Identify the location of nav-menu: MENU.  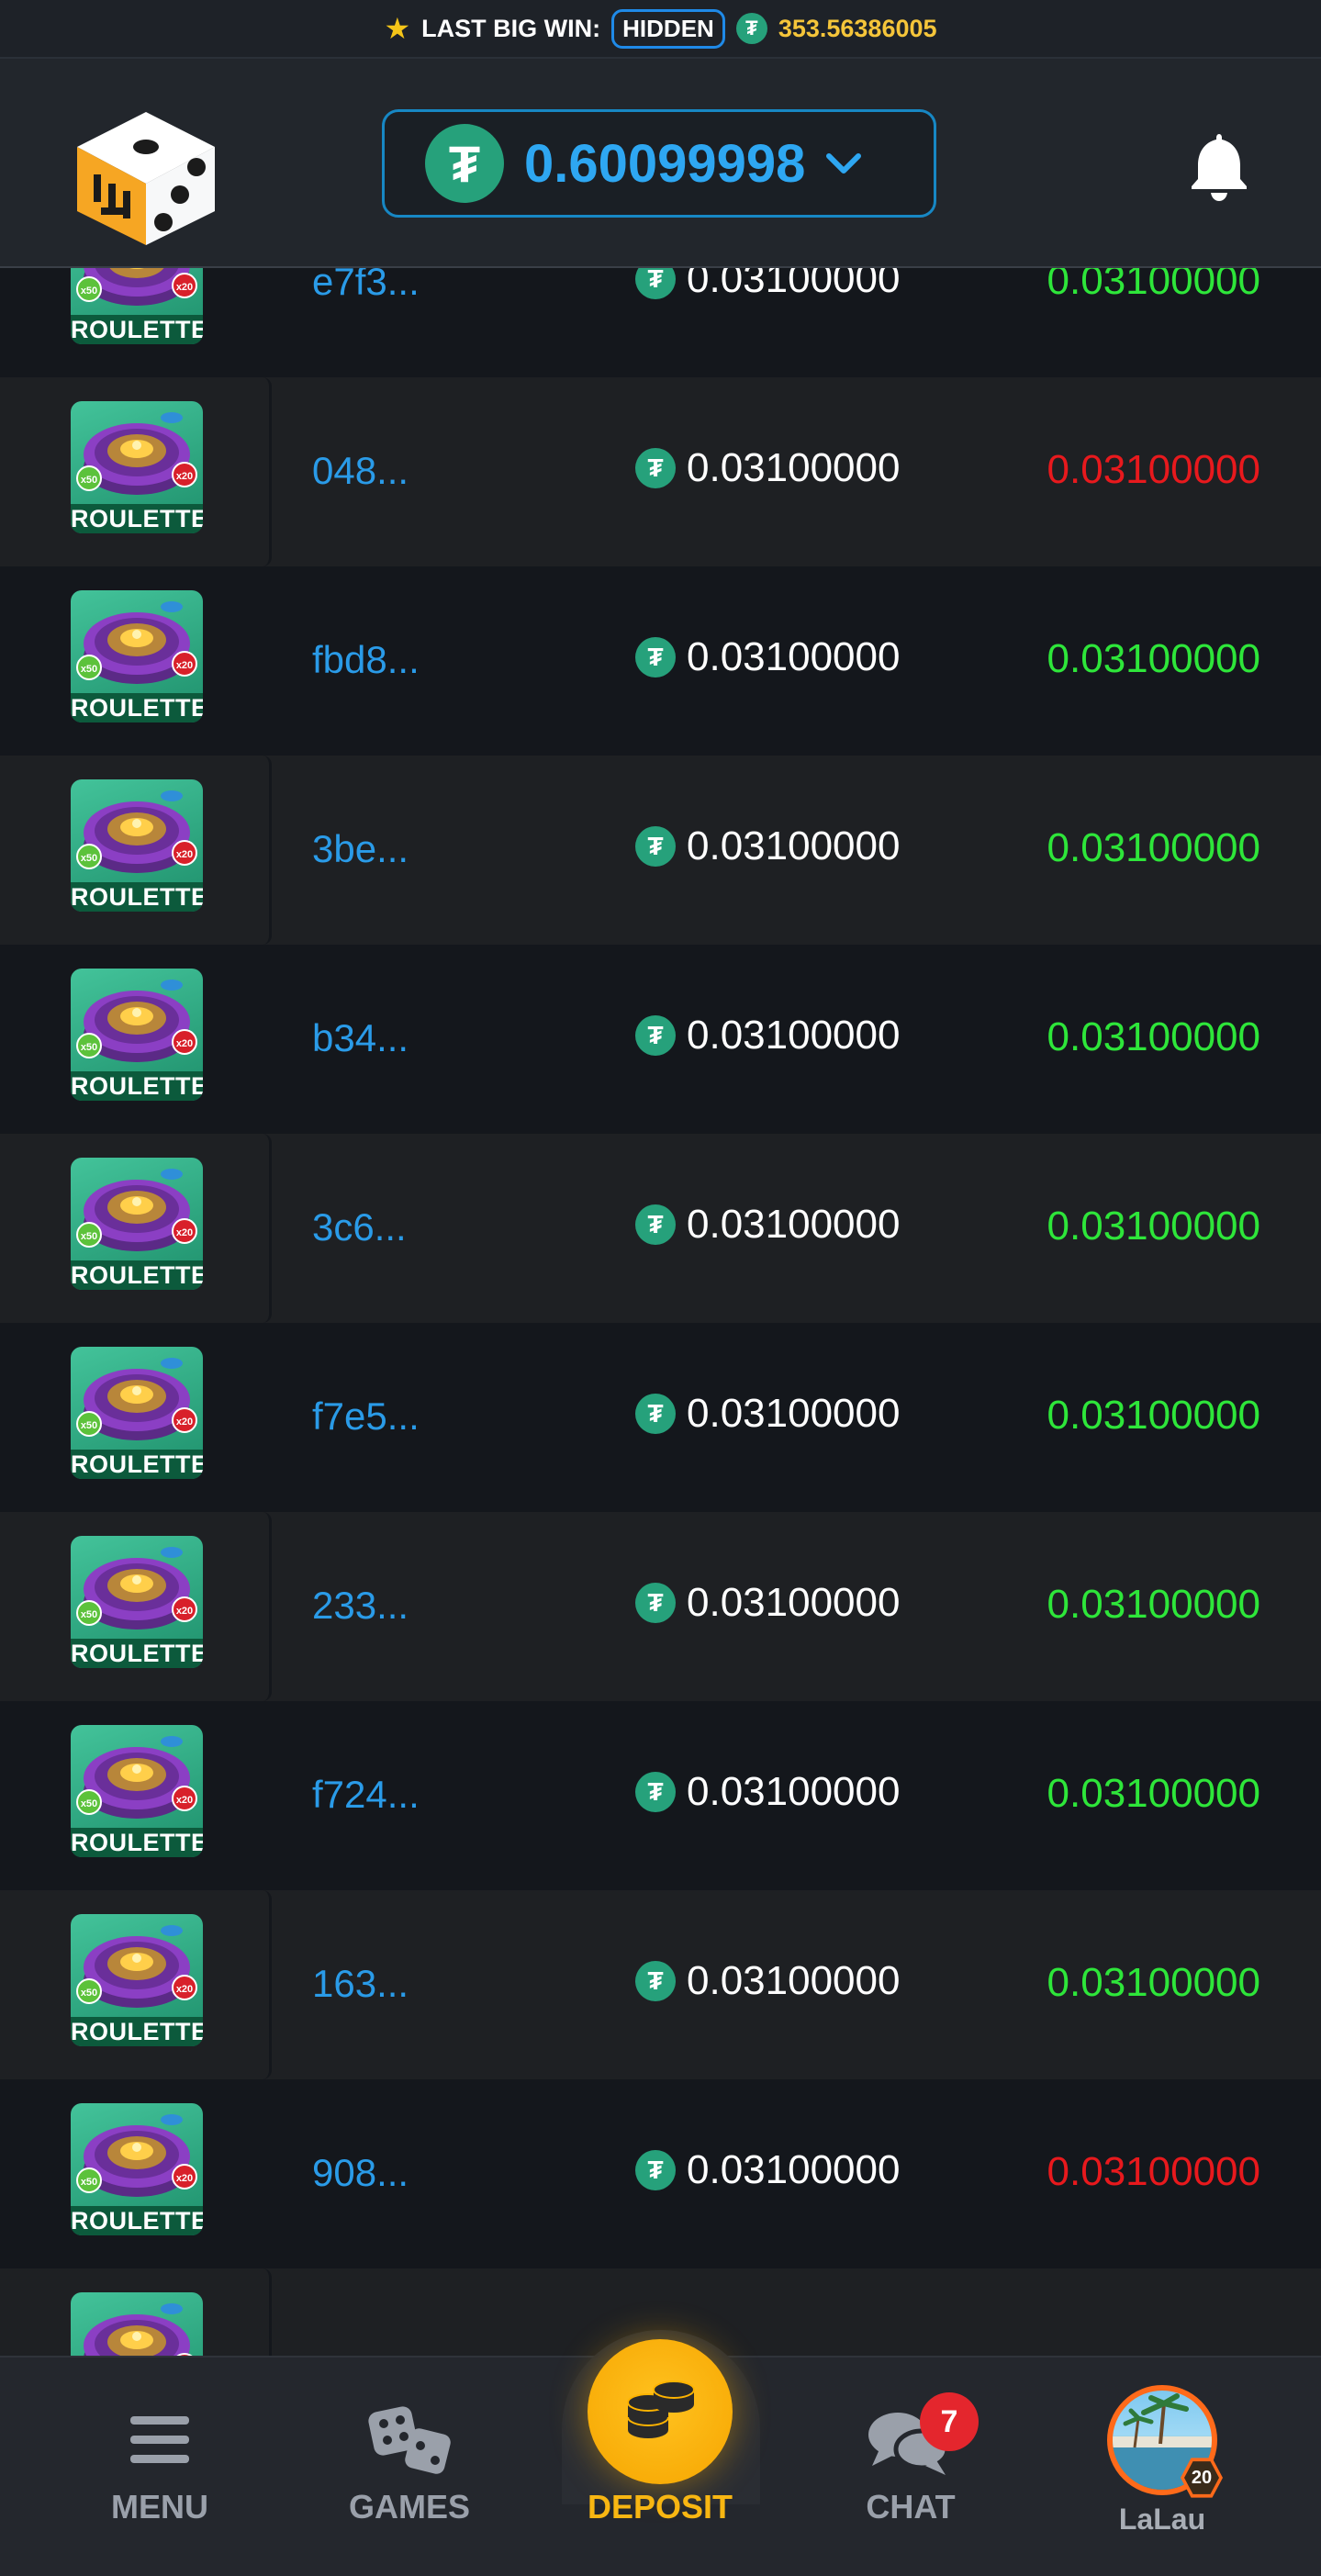
(160, 2467).